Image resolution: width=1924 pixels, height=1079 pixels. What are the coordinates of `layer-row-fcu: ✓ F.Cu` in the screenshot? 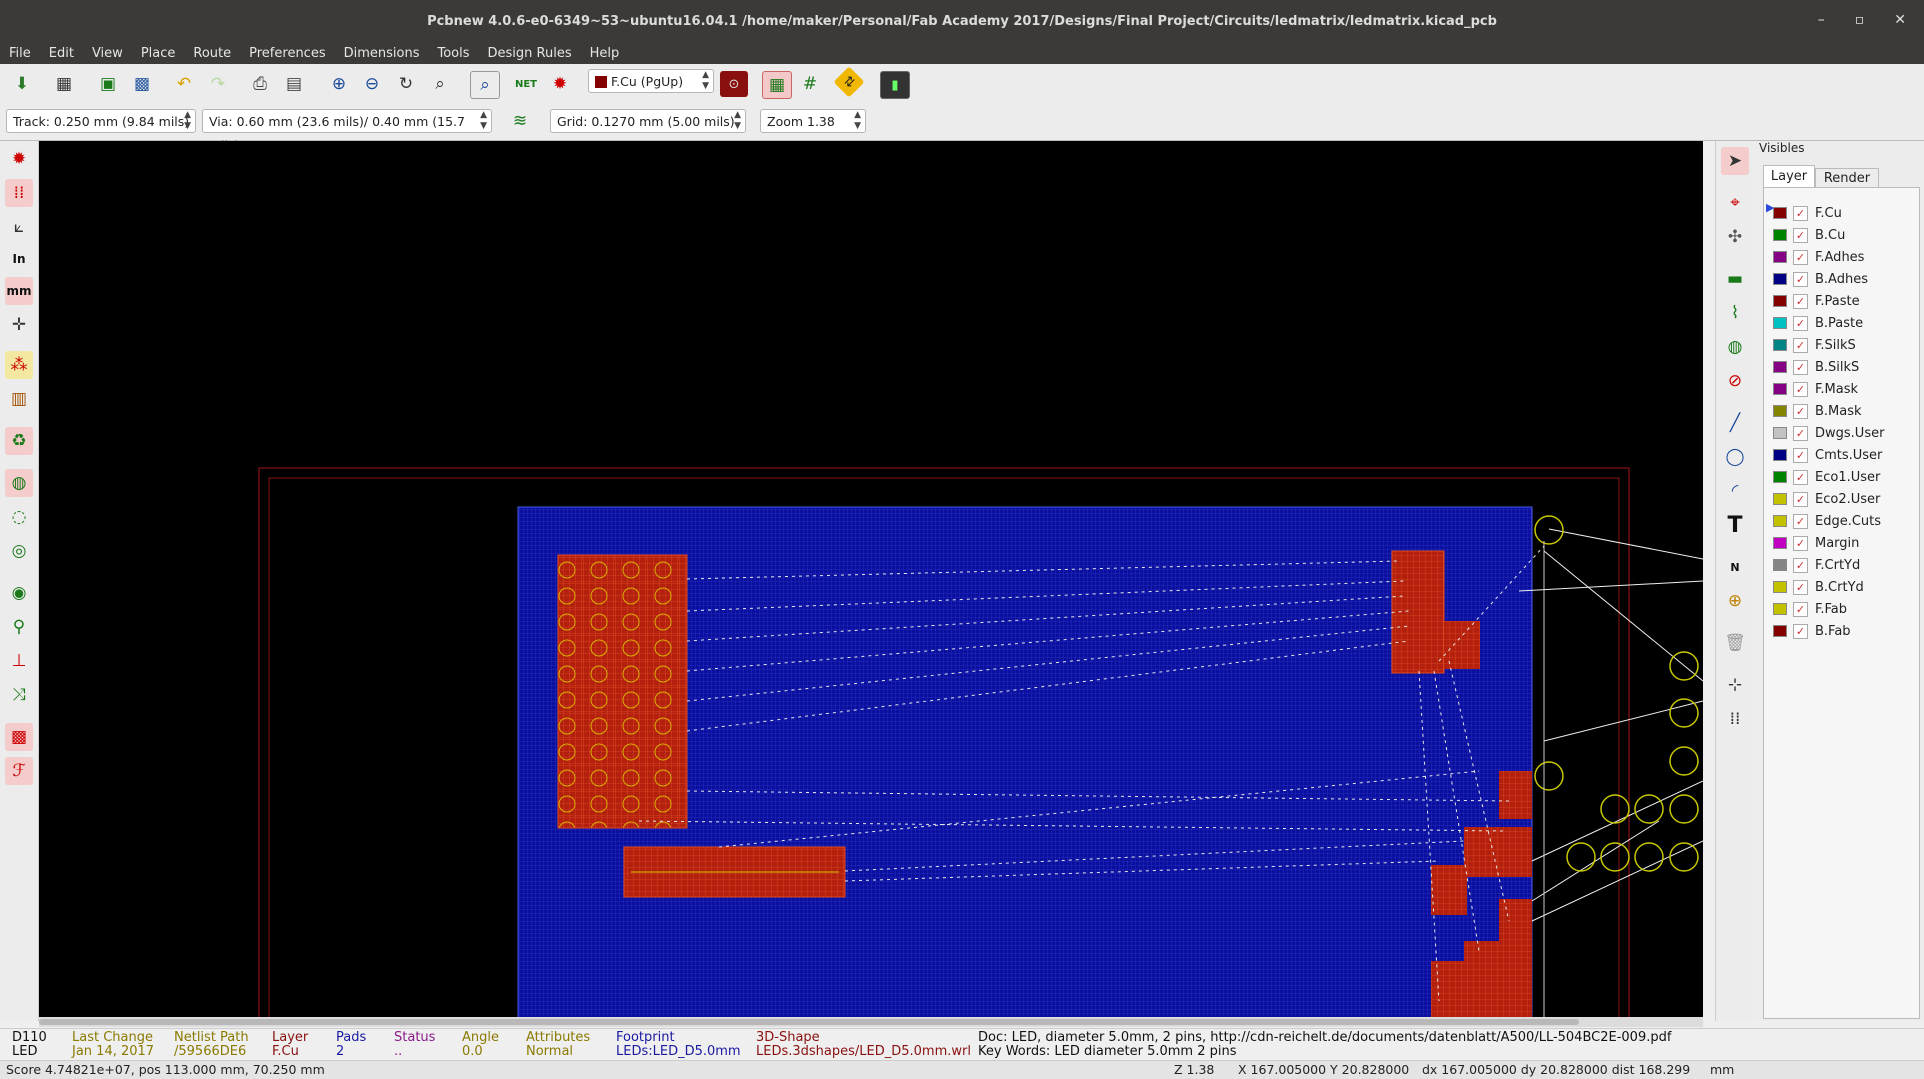 It's located at (1807, 213).